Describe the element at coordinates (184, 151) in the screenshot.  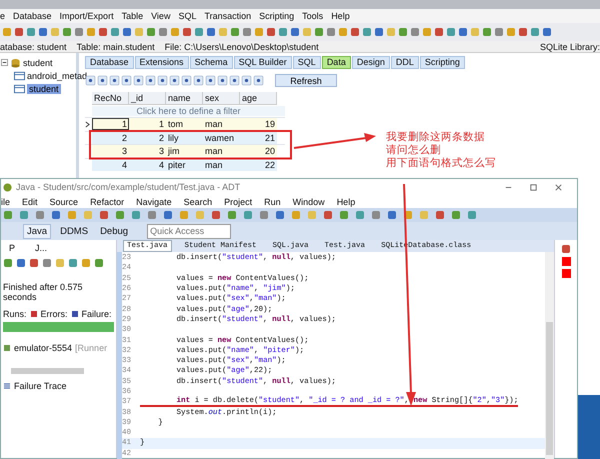
I see `table-cell: jim` at that location.